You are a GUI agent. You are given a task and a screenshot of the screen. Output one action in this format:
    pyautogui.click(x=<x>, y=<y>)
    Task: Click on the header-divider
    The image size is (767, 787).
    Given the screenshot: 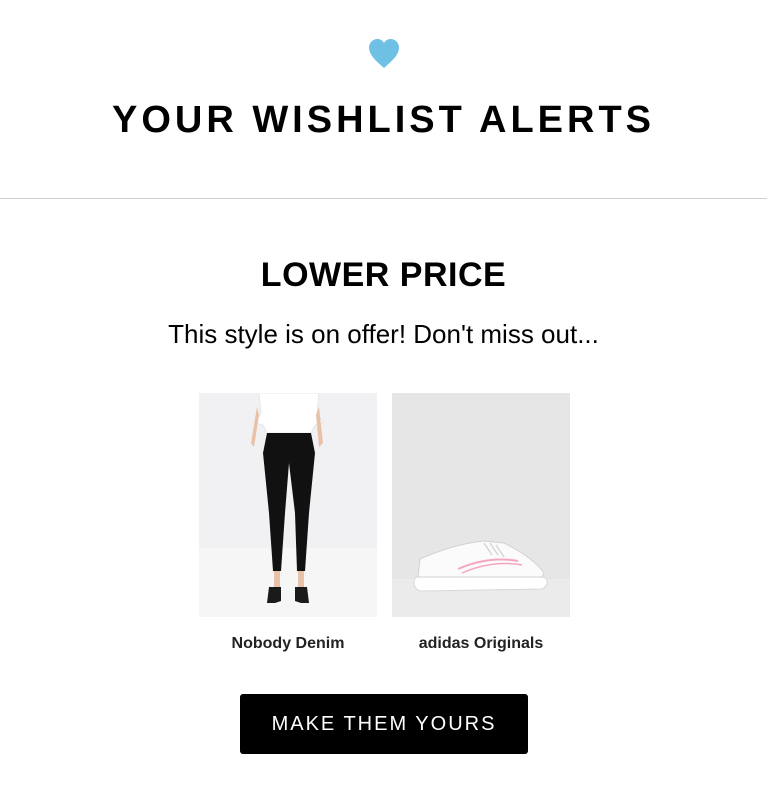 What is the action you would take?
    pyautogui.click(x=383, y=198)
    